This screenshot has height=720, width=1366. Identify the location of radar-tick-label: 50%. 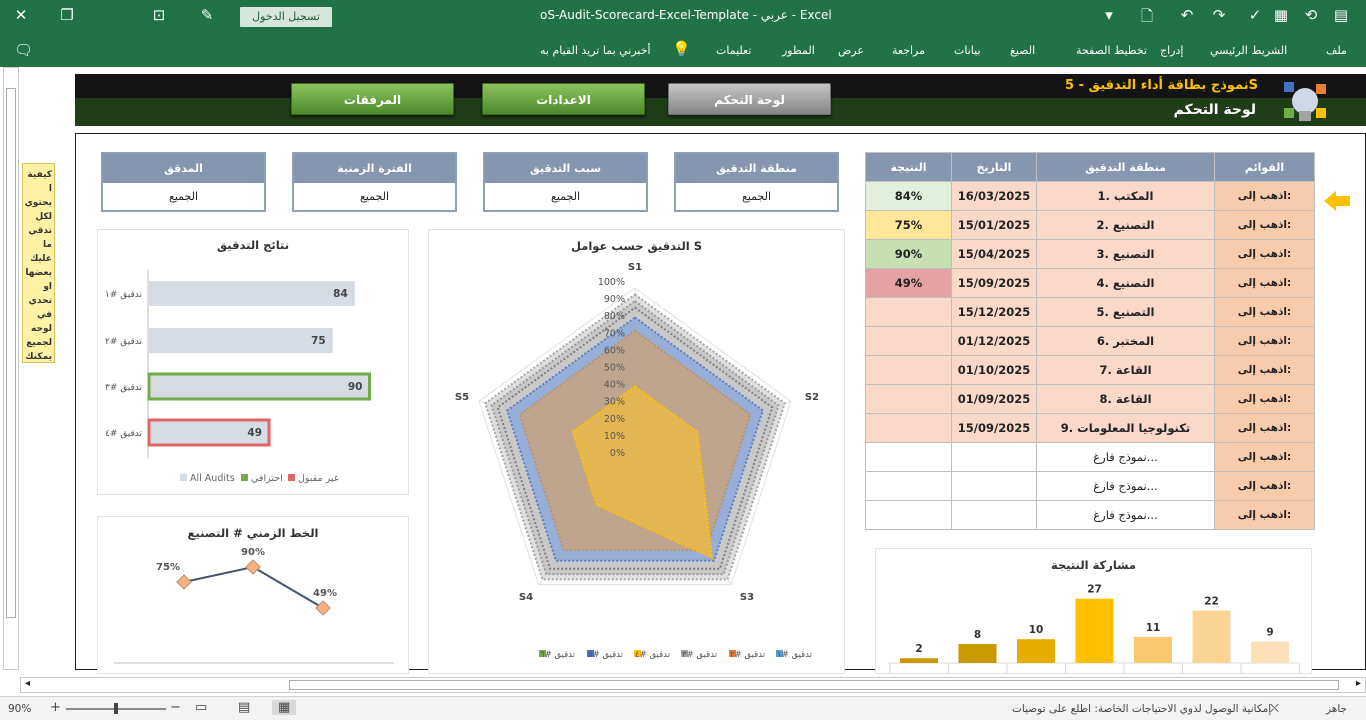
(614, 368).